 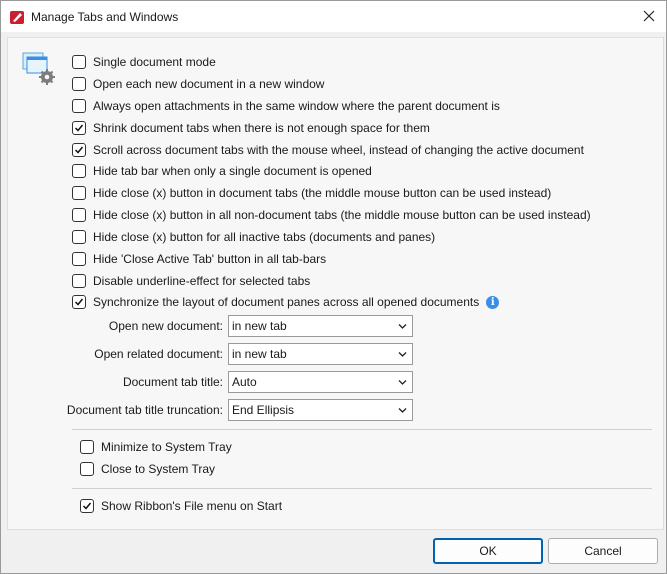 I want to click on ok-button: OK, so click(x=488, y=551).